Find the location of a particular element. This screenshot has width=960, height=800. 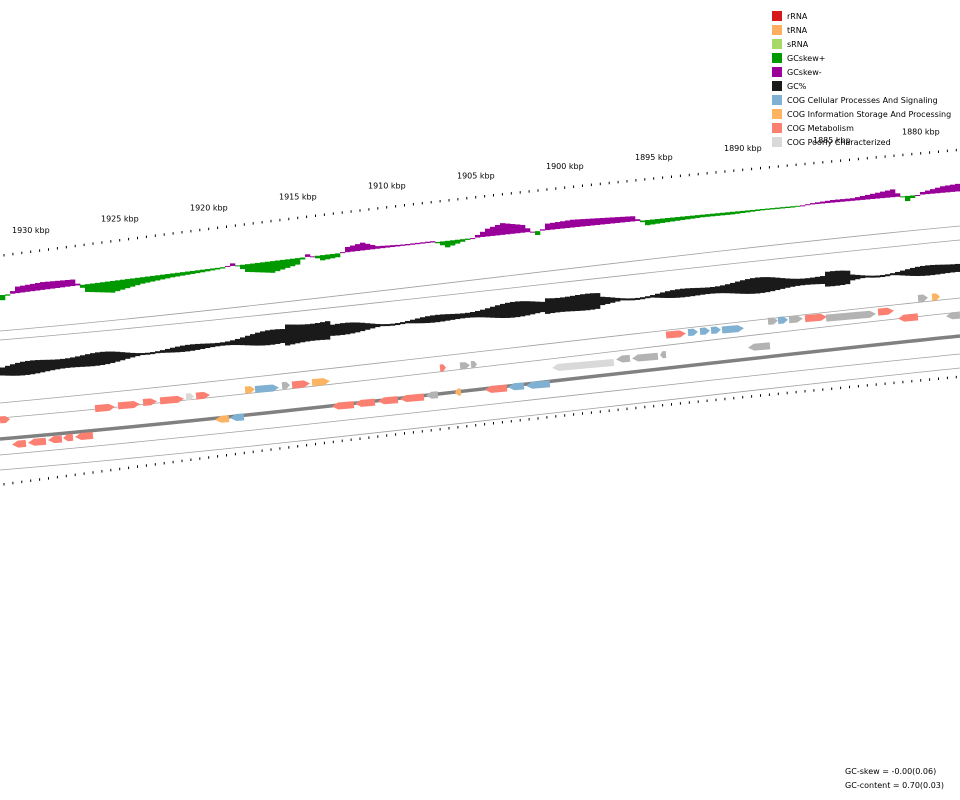

cog-metabolism-swatch is located at coordinates (777, 128).